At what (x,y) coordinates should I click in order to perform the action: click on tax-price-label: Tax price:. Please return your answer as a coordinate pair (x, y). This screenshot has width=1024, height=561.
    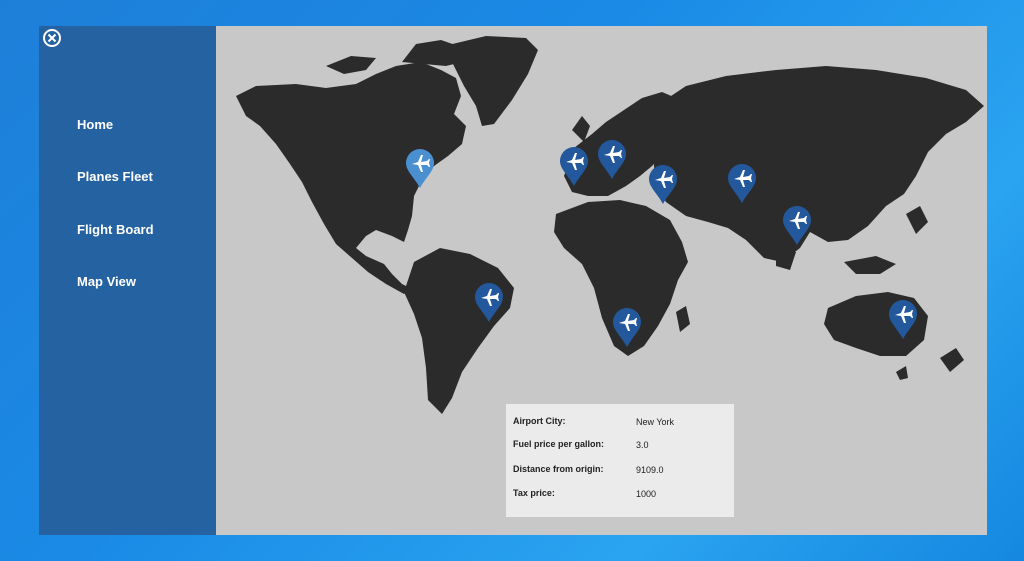
    Looking at the image, I should click on (534, 493).